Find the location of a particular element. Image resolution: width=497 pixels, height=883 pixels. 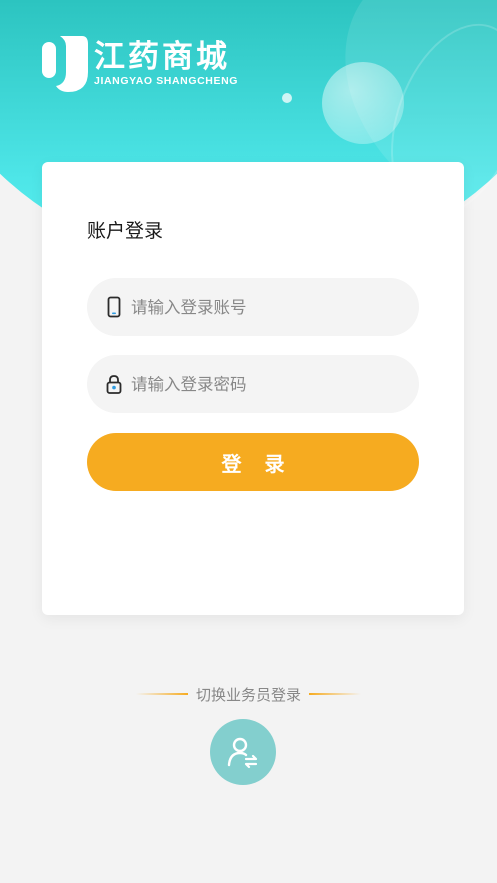

divider-line-right is located at coordinates (335, 694).